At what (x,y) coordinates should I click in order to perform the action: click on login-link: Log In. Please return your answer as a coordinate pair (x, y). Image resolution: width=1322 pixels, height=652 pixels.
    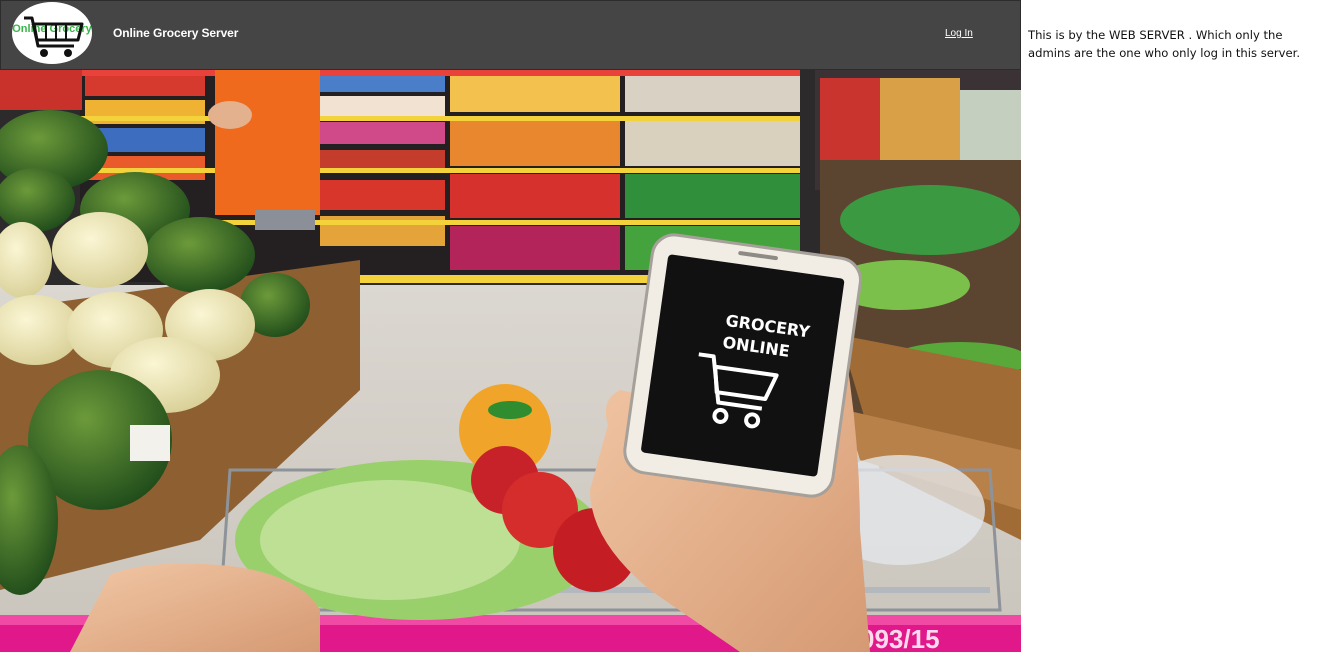
    Looking at the image, I should click on (959, 33).